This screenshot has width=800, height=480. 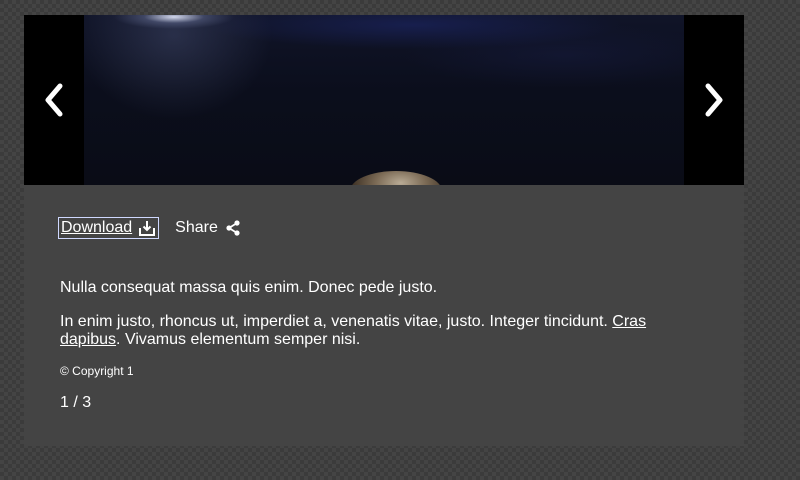 I want to click on media-actions: Download Share, so click(x=148, y=228).